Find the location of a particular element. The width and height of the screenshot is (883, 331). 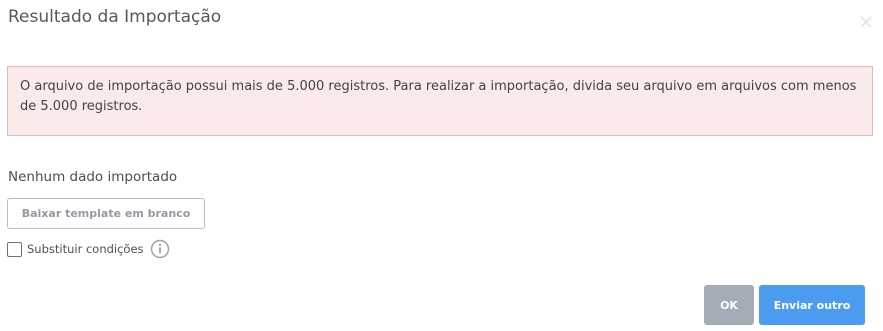

download-template-button: Baixar template em branco is located at coordinates (106, 213).